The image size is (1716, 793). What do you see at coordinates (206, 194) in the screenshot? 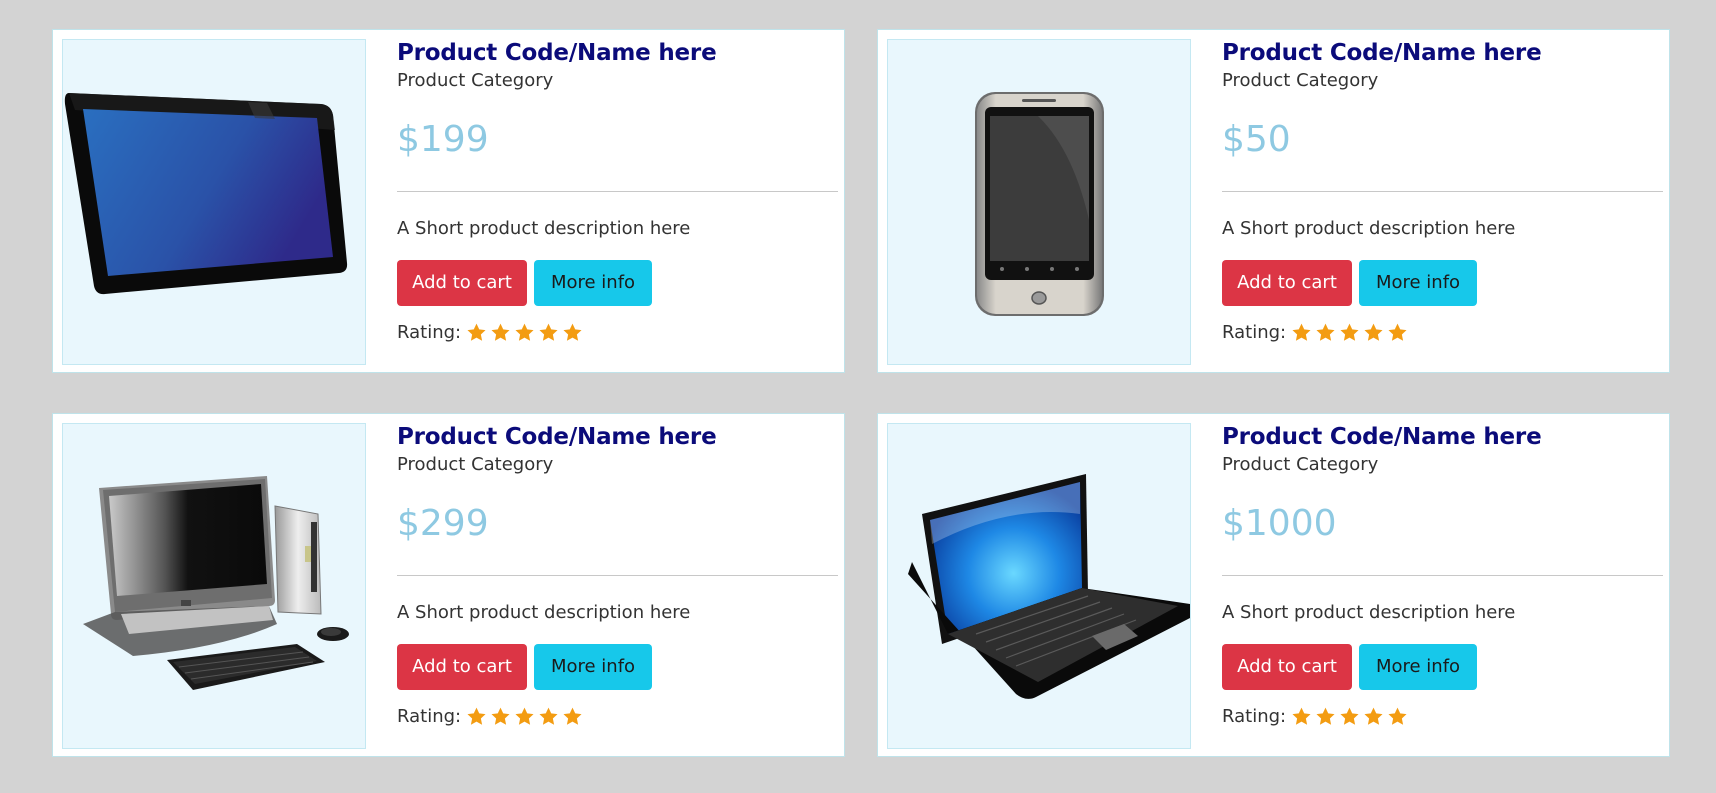
I see `tablet-image` at bounding box center [206, 194].